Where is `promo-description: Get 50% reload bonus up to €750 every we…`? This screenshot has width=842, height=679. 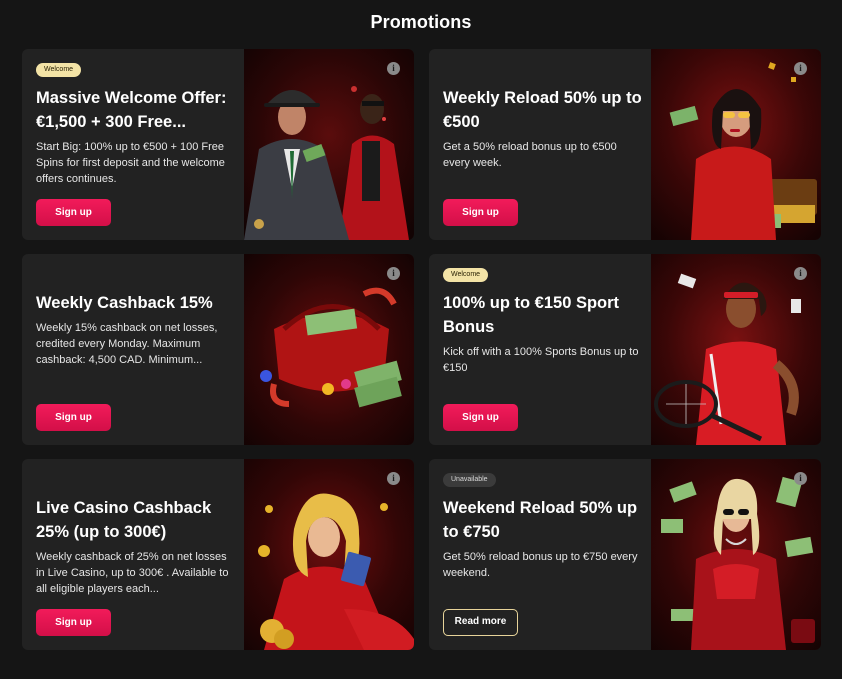 promo-description: Get 50% reload bonus up to €750 every we… is located at coordinates (540, 565).